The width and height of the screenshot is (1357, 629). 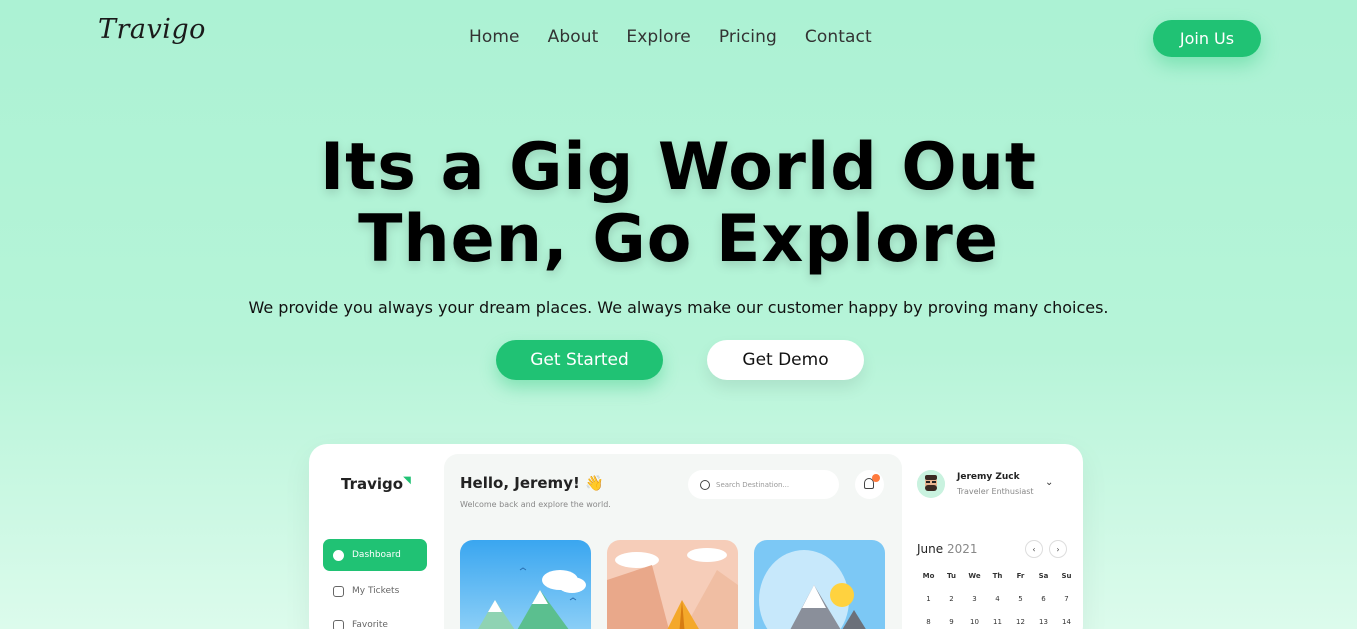 I want to click on chevron-left-icon: ‹, so click(x=1034, y=549).